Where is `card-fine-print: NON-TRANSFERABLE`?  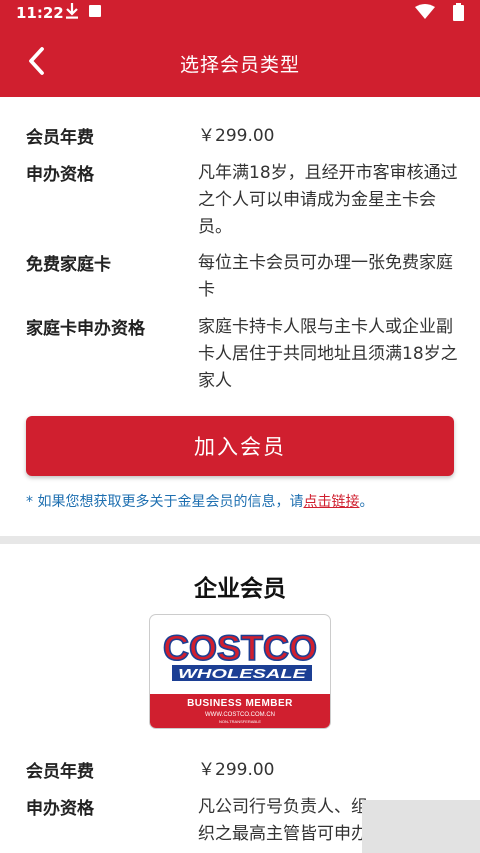 card-fine-print: NON-TRANSFERABLE is located at coordinates (239, 721).